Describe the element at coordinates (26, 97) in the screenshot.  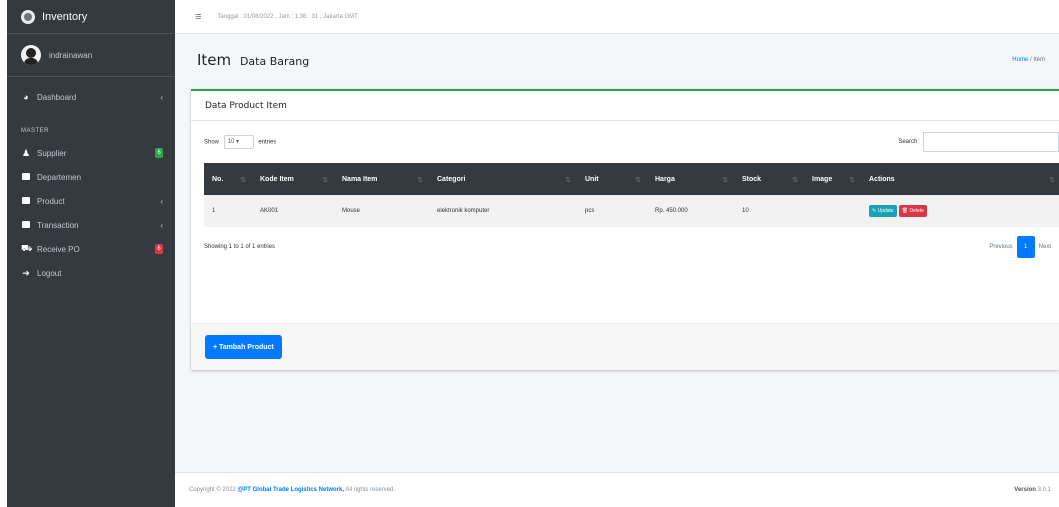
I see `tachometer-icon: ◕` at that location.